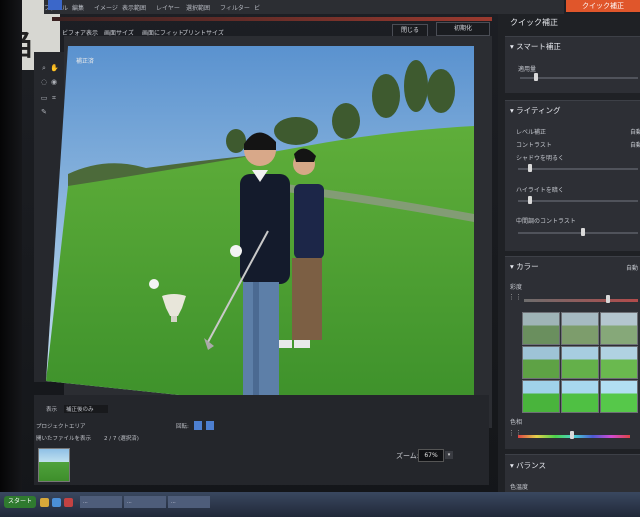  What do you see at coordinates (20, 502) in the screenshot?
I see `start-button: スタート` at bounding box center [20, 502].